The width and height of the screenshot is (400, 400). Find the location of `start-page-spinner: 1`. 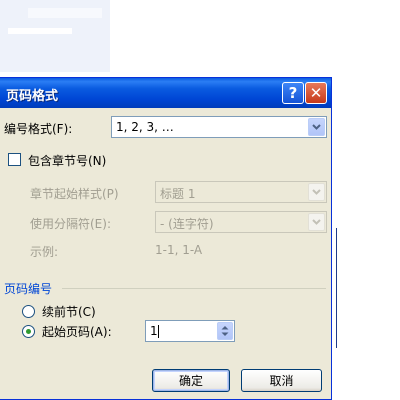

start-page-spinner: 1 is located at coordinates (190, 331).